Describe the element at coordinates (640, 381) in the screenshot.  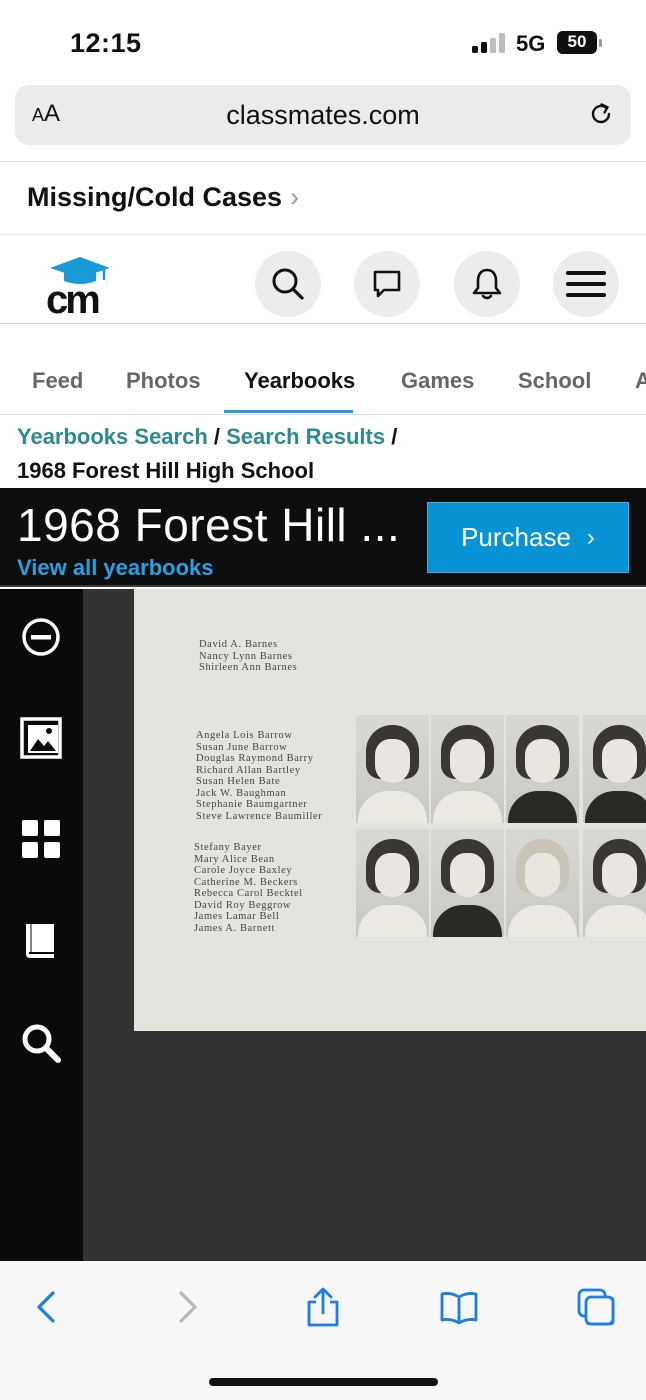
I see `tab-more: A` at that location.